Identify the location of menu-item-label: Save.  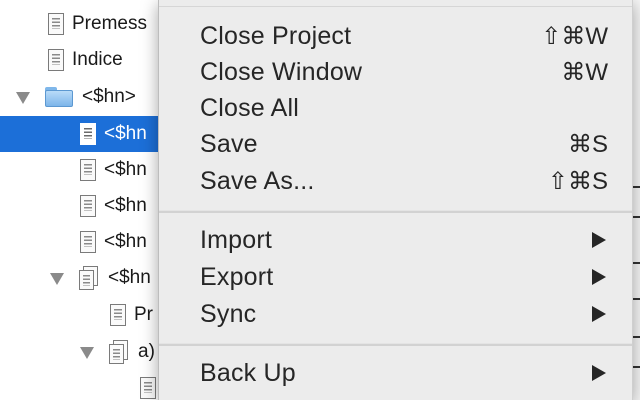
(229, 143).